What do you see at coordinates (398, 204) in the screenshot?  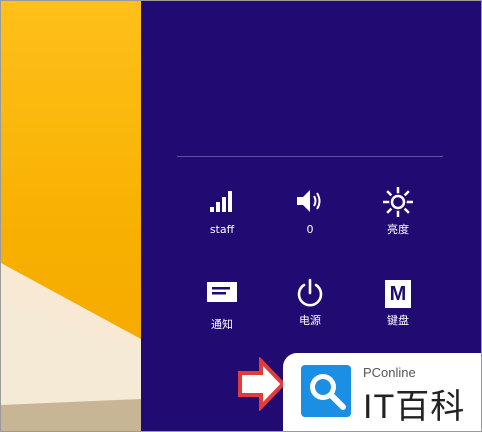 I see `sun-icon` at bounding box center [398, 204].